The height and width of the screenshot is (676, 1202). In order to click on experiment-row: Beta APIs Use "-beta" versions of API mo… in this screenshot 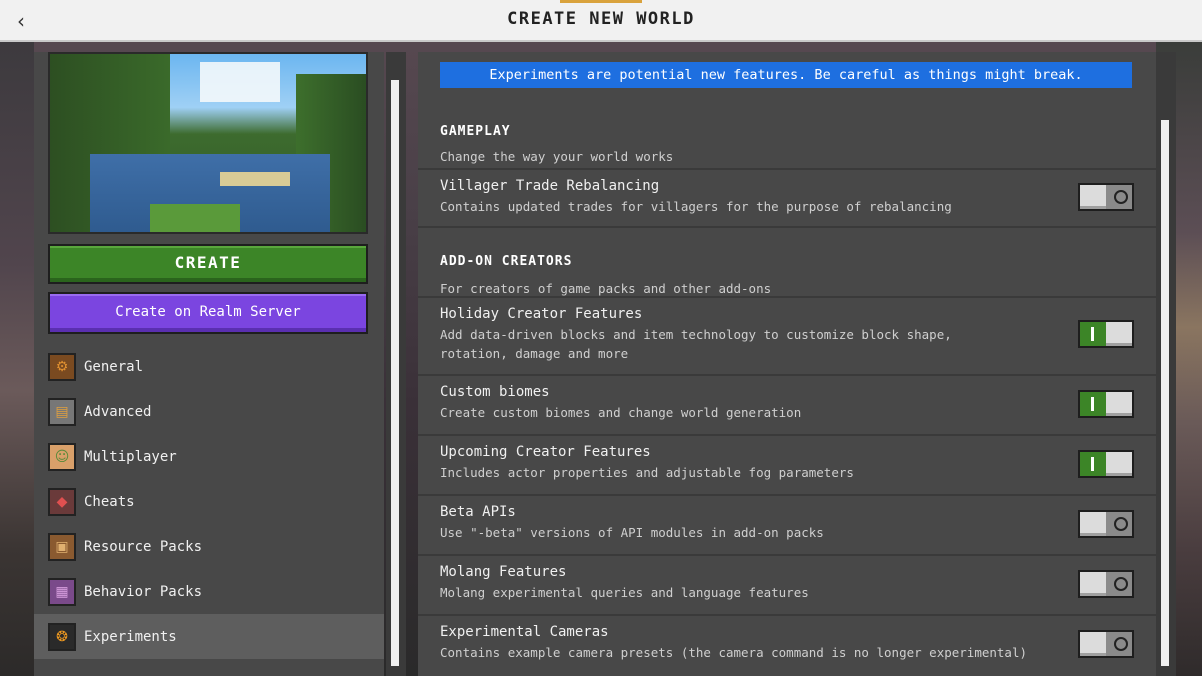, I will do `click(787, 524)`.